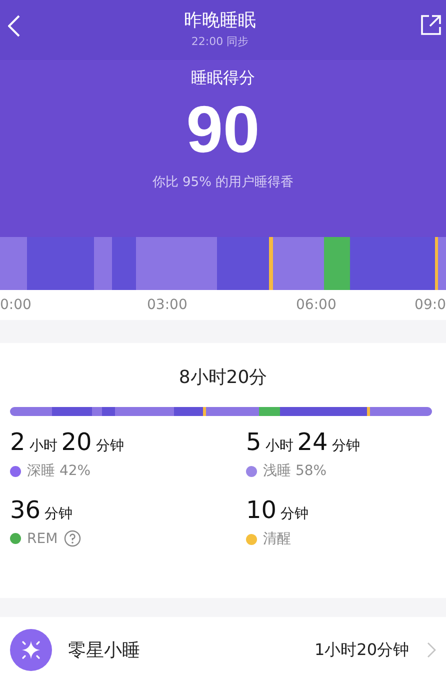 This screenshot has height=683, width=446. What do you see at coordinates (104, 650) in the screenshot?
I see `nap-title: 零星小睡` at bounding box center [104, 650].